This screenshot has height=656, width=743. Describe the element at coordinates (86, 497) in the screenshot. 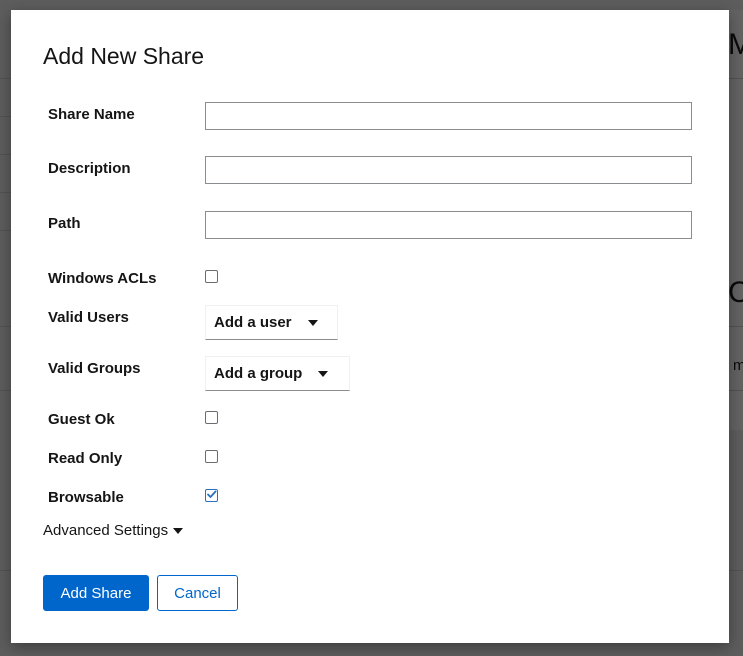

I see `browsable-label: Browsable` at that location.